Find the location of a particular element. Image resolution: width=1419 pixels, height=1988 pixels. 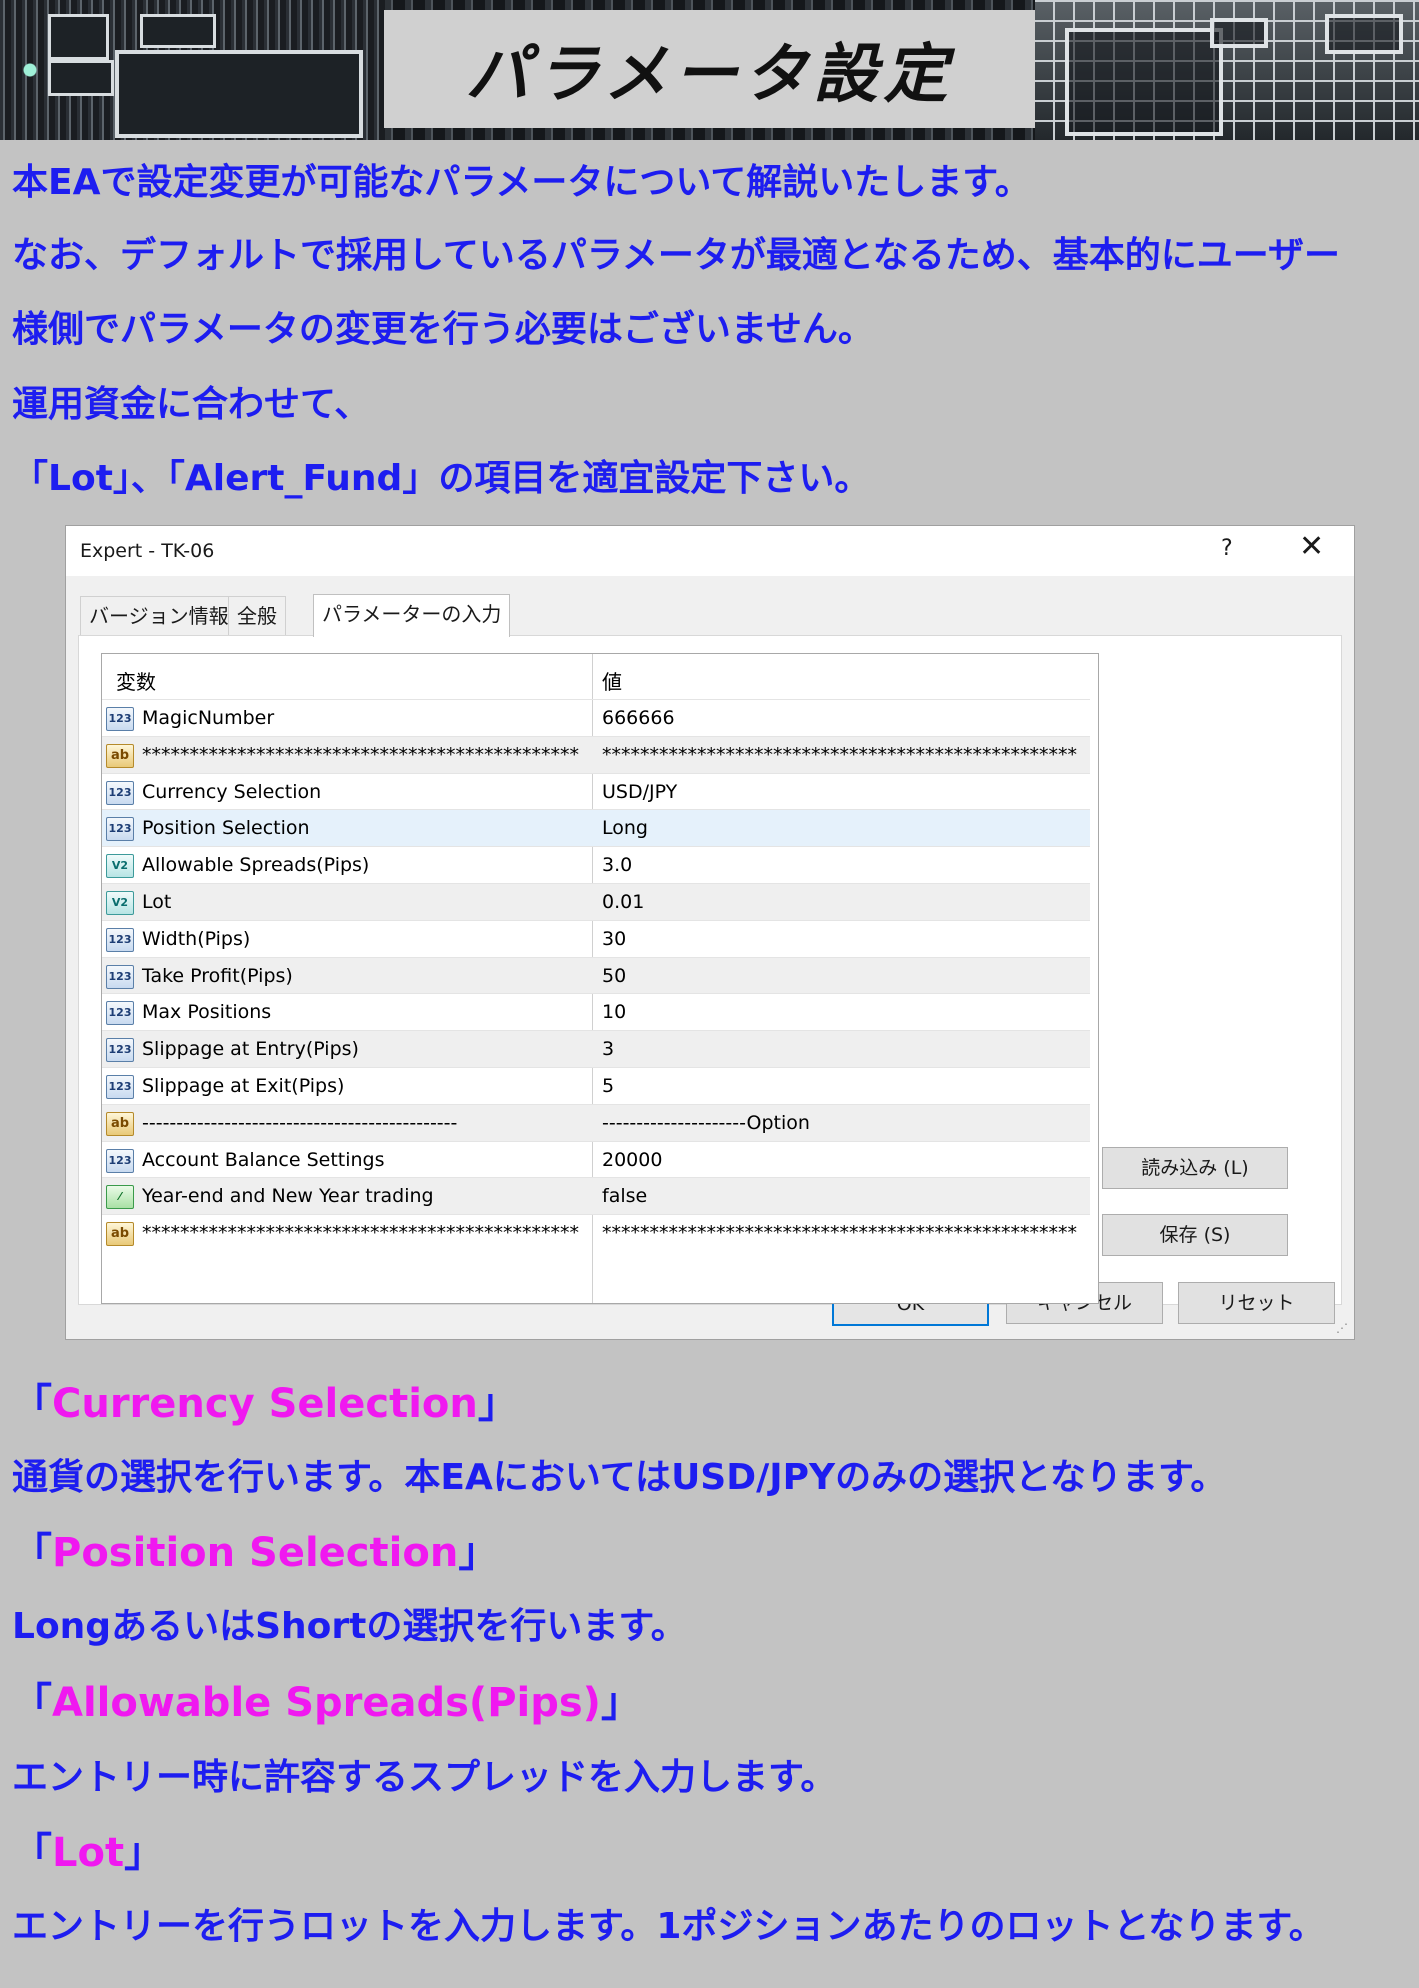

parameter-value: USD/JPY is located at coordinates (639, 792).